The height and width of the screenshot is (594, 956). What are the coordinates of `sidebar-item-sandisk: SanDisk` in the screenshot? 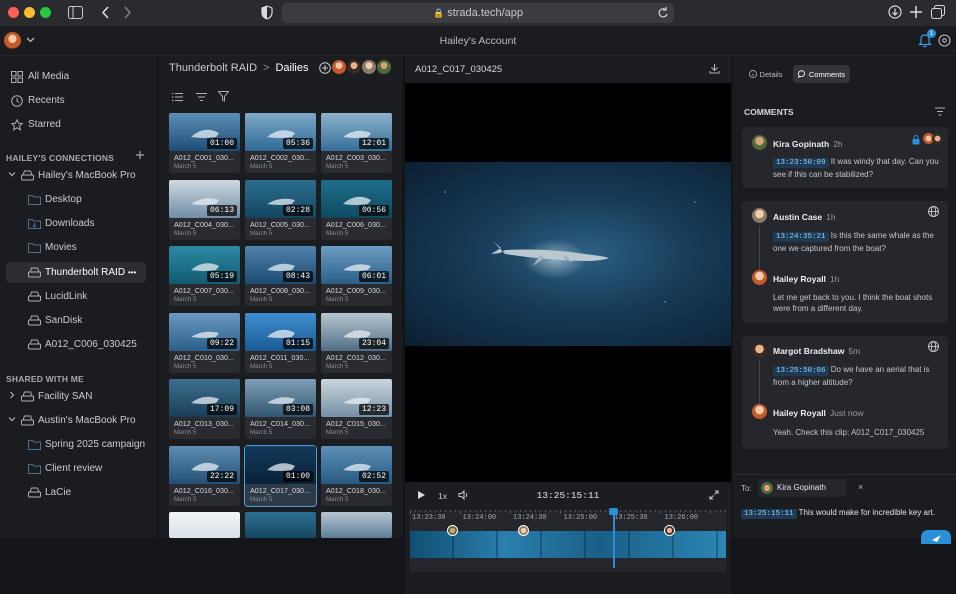 It's located at (76, 320).